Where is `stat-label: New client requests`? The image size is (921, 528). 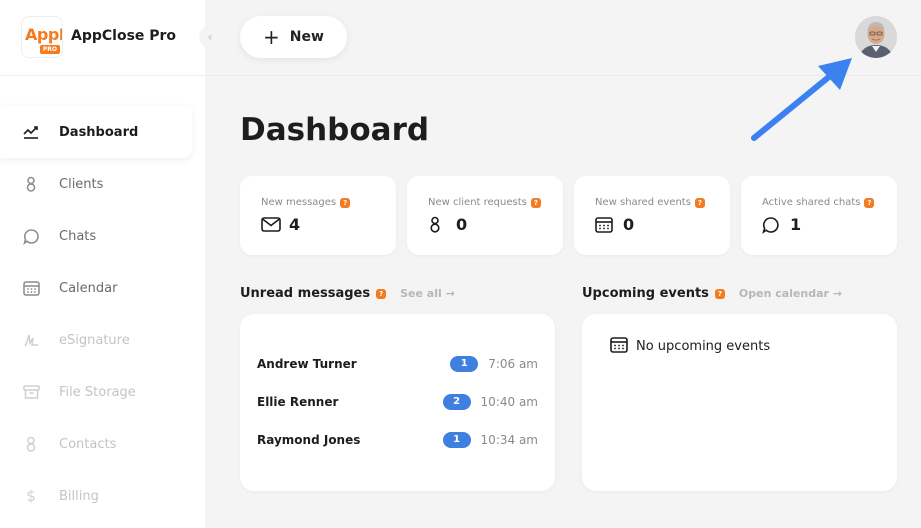
stat-label: New client requests is located at coordinates (477, 202).